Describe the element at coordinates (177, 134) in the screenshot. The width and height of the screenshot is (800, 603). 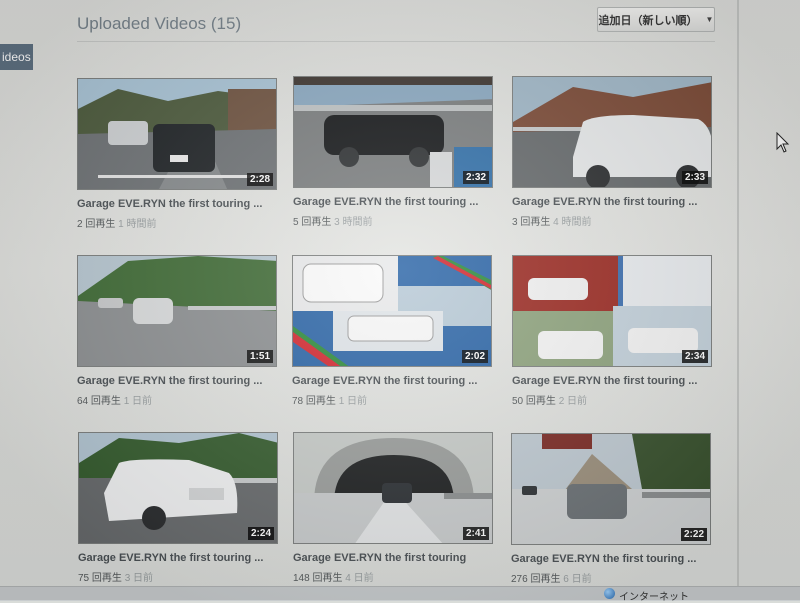
I see `video-thumbnail: 2:28` at that location.